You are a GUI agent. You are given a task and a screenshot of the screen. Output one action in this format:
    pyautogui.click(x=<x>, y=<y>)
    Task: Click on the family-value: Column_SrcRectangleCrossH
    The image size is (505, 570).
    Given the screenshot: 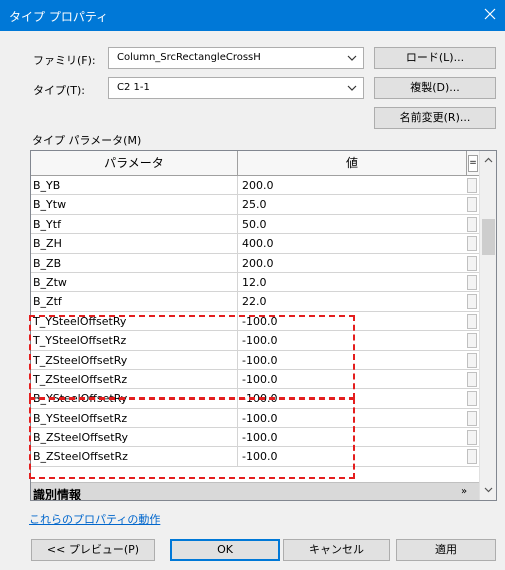 What is the action you would take?
    pyautogui.click(x=189, y=57)
    